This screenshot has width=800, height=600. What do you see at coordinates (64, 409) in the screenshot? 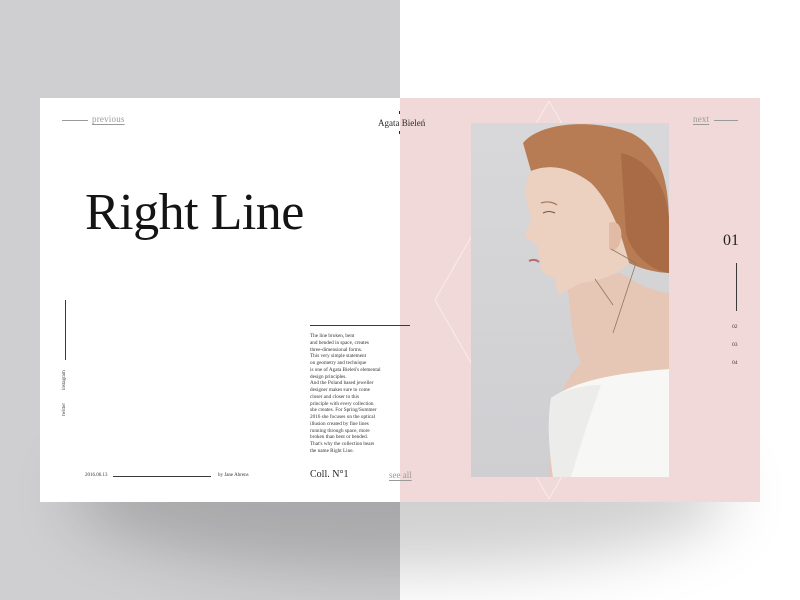
I see `twitter-link: twitter` at bounding box center [64, 409].